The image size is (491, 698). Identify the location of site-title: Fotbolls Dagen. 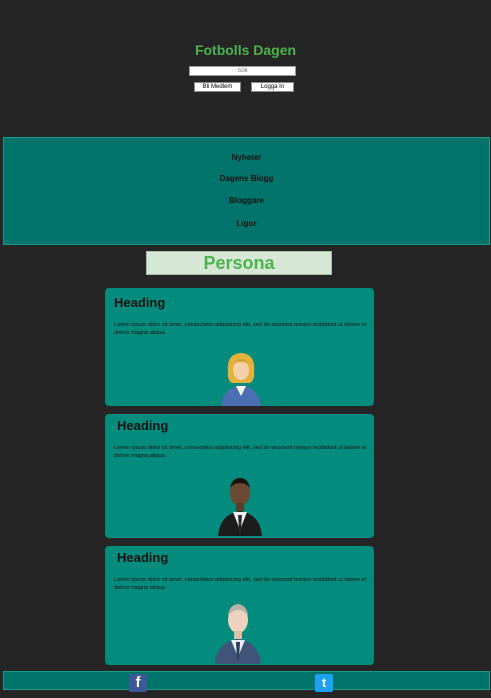
(245, 50).